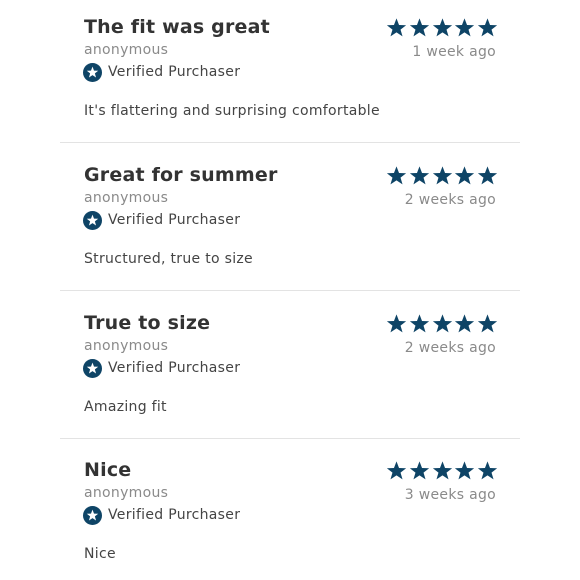 The height and width of the screenshot is (580, 580). Describe the element at coordinates (147, 323) in the screenshot. I see `review-title: True to size` at that location.